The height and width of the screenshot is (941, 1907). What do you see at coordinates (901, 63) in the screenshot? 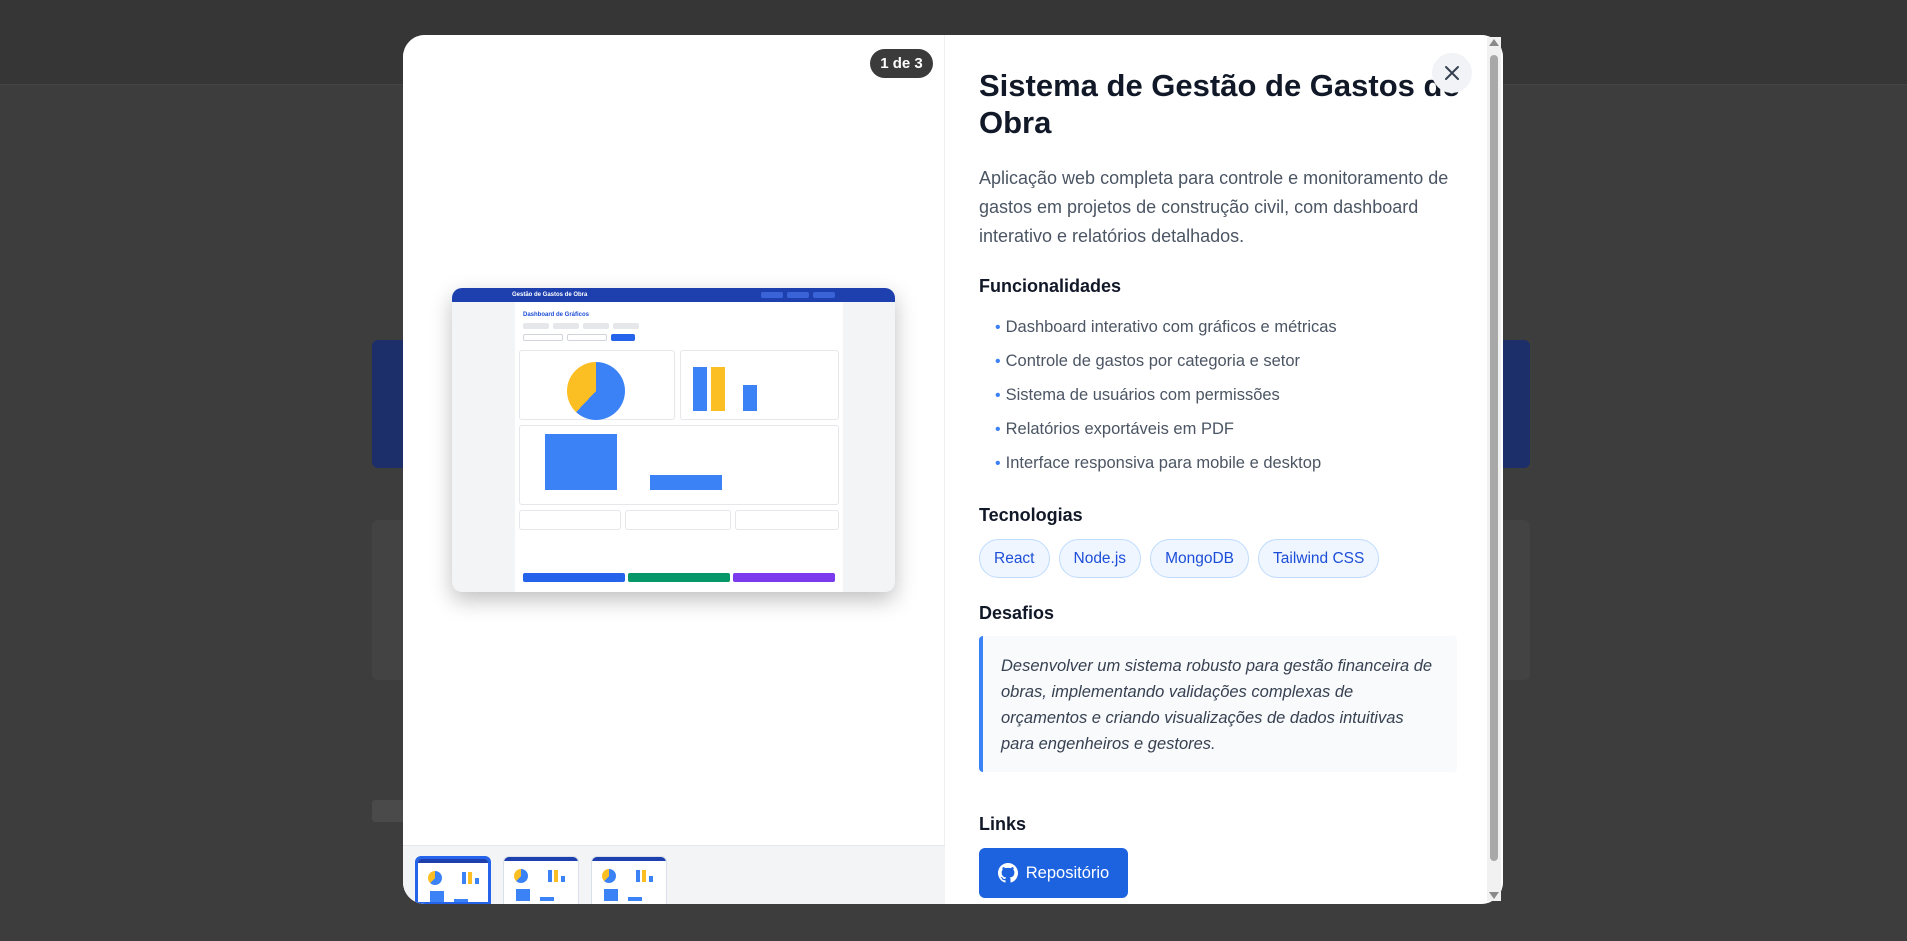
I see `image-counter: 1 de 3` at bounding box center [901, 63].